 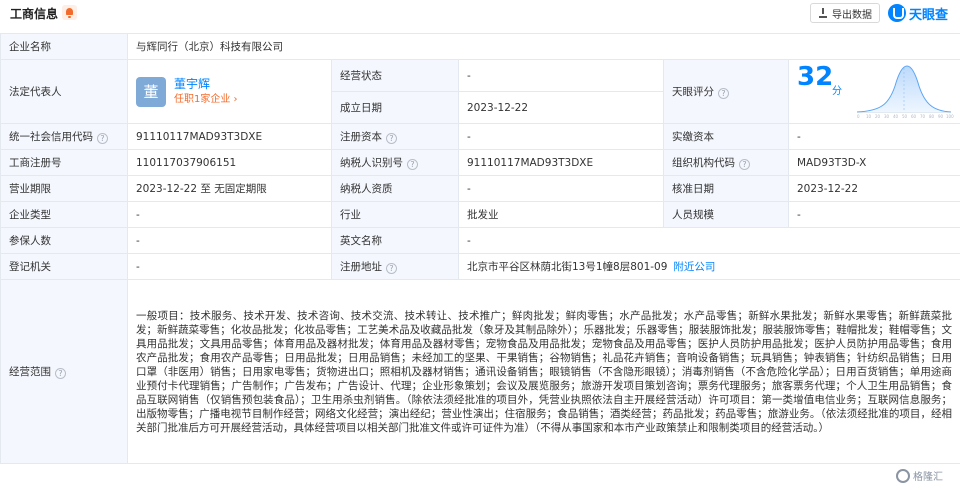 I want to click on legal-rep-cell: 董 董宇辉 任职1家企业 ›, so click(x=229, y=91).